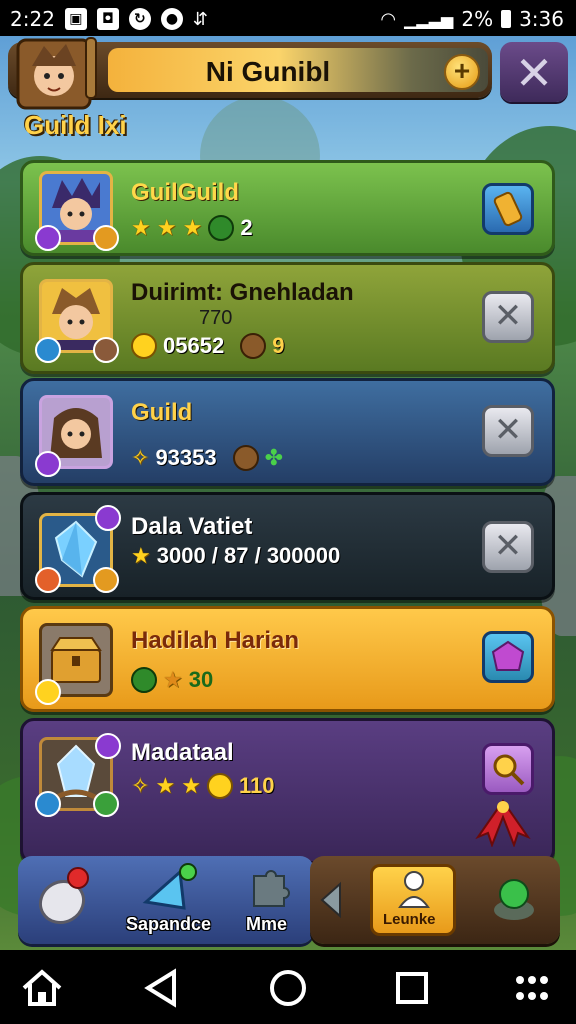 This screenshot has height=1024, width=576. I want to click on stat-value: 110, so click(257, 785).